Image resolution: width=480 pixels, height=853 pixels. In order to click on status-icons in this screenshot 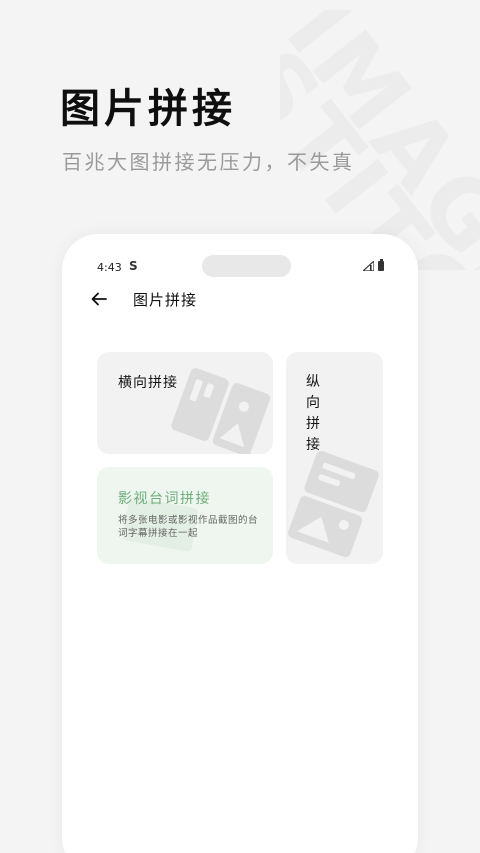, I will do `click(373, 265)`.